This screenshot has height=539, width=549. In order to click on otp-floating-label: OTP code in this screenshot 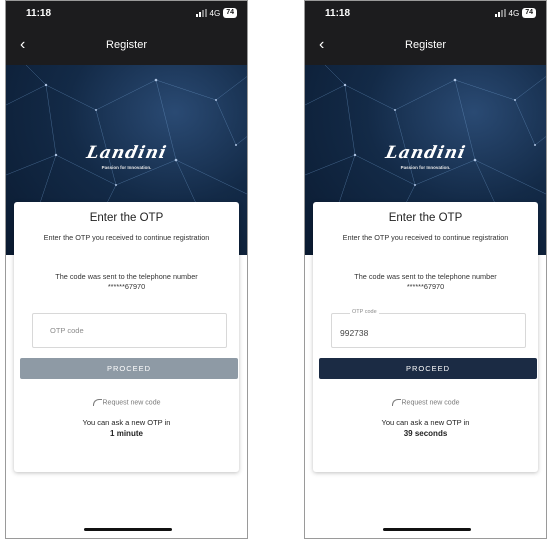, I will do `click(364, 312)`.